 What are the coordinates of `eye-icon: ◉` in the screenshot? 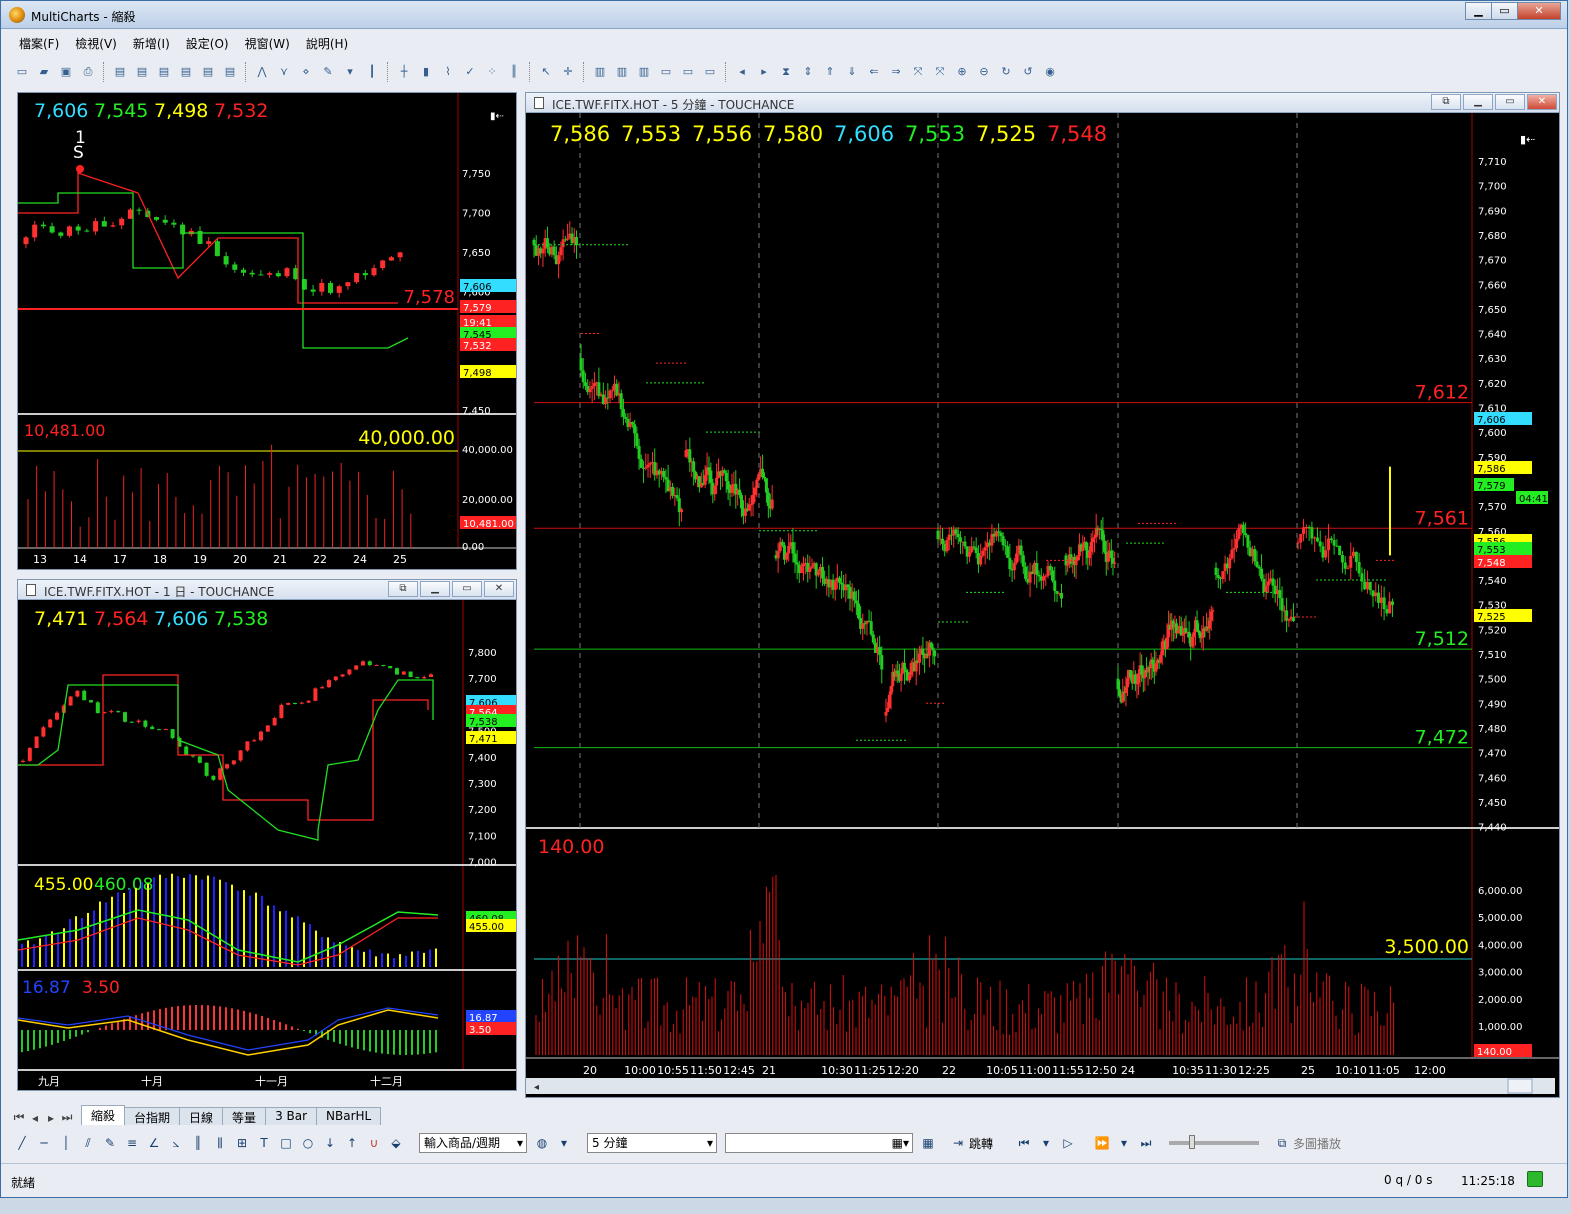 It's located at (1050, 72).